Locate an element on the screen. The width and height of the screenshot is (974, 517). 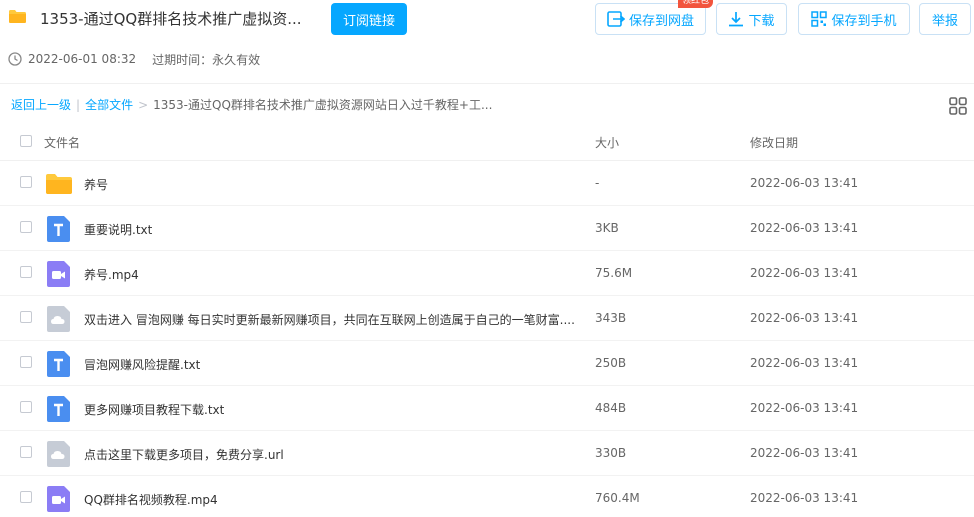
clock-icon is located at coordinates (15, 59).